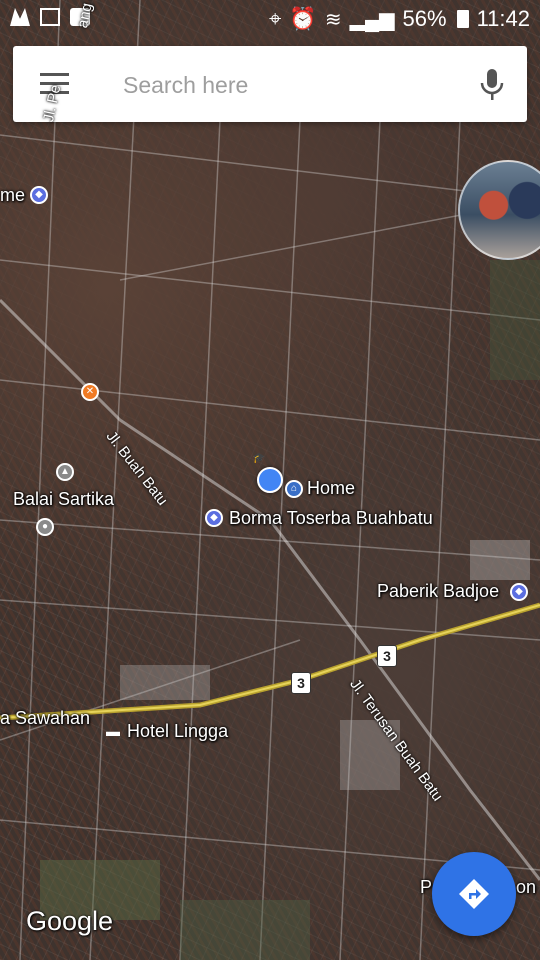 The width and height of the screenshot is (540, 960). Describe the element at coordinates (288, 85) in the screenshot. I see `search-input` at that location.